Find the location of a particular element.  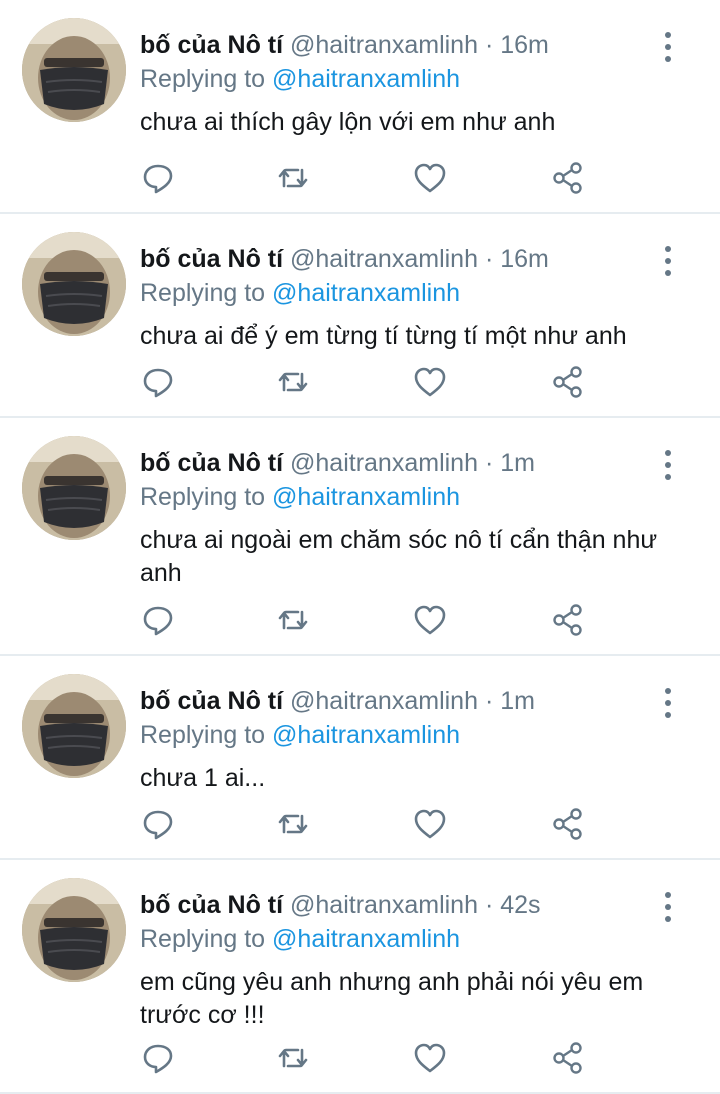

tweet-header: bố của Nô tí @haitranxamlinh · 1m is located at coordinates (400, 701).